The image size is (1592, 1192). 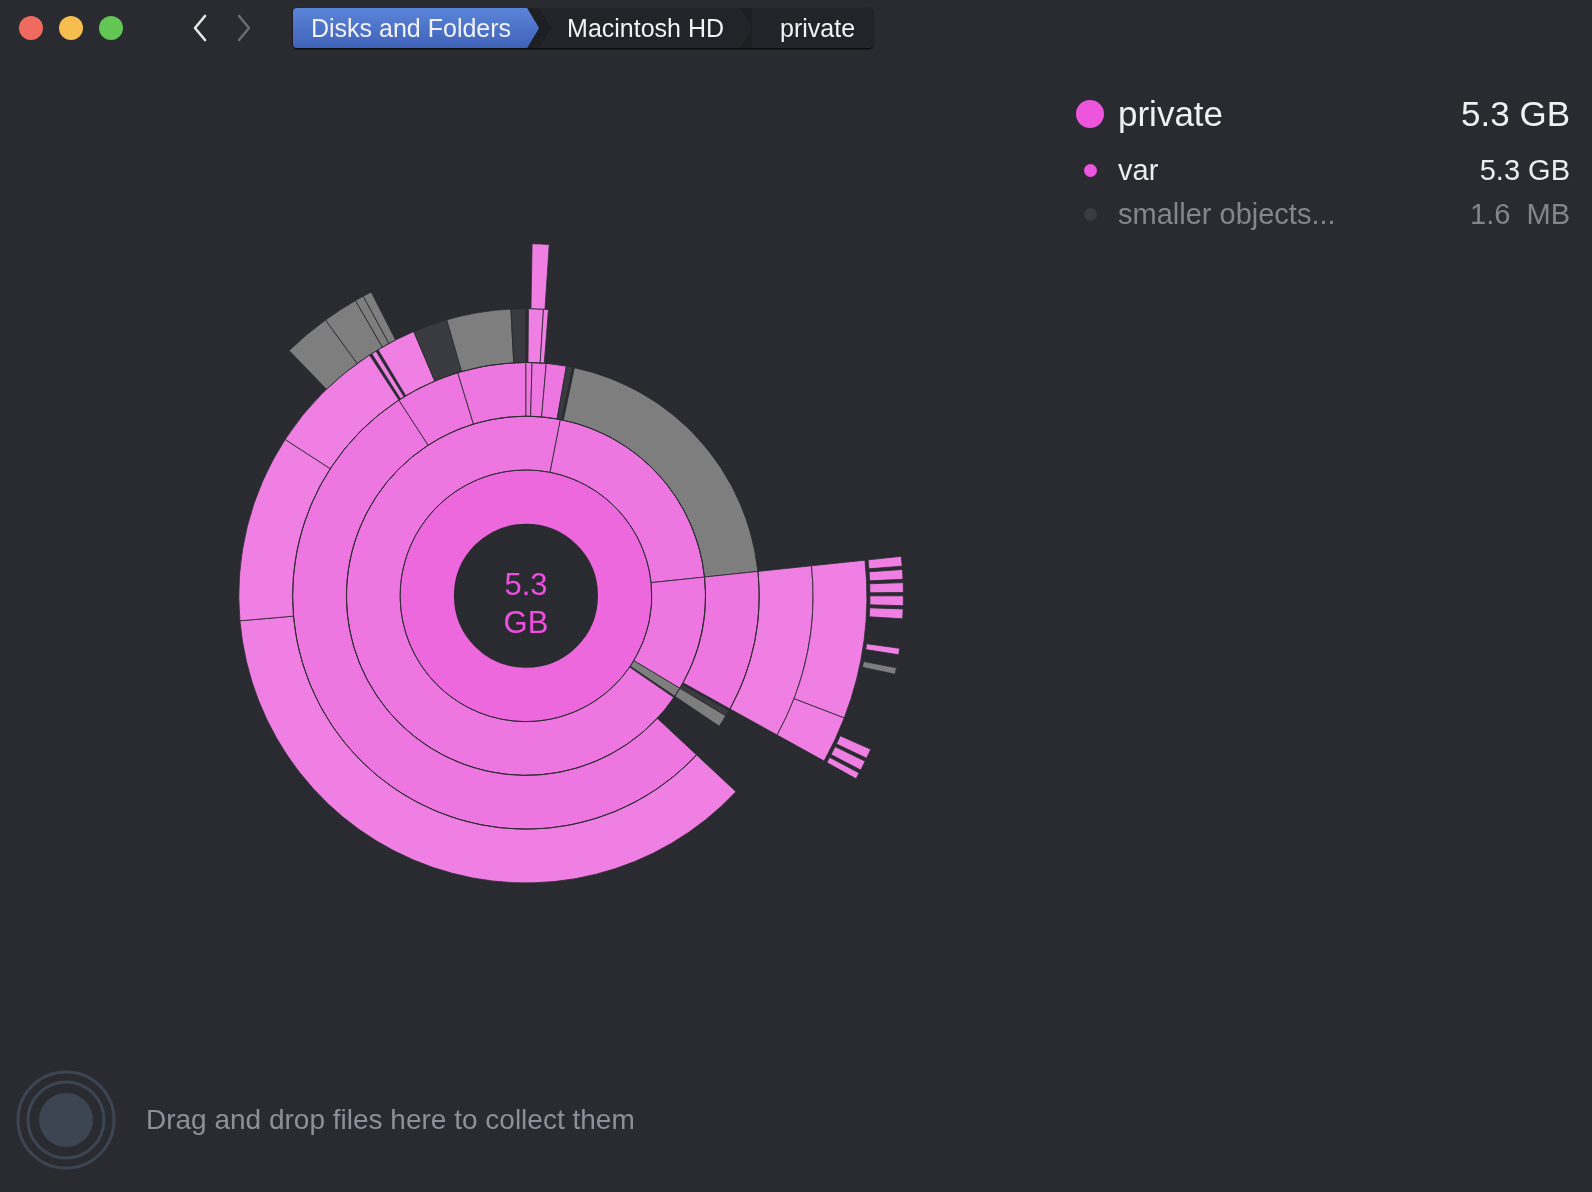 I want to click on folder-name: var, so click(x=1295, y=170).